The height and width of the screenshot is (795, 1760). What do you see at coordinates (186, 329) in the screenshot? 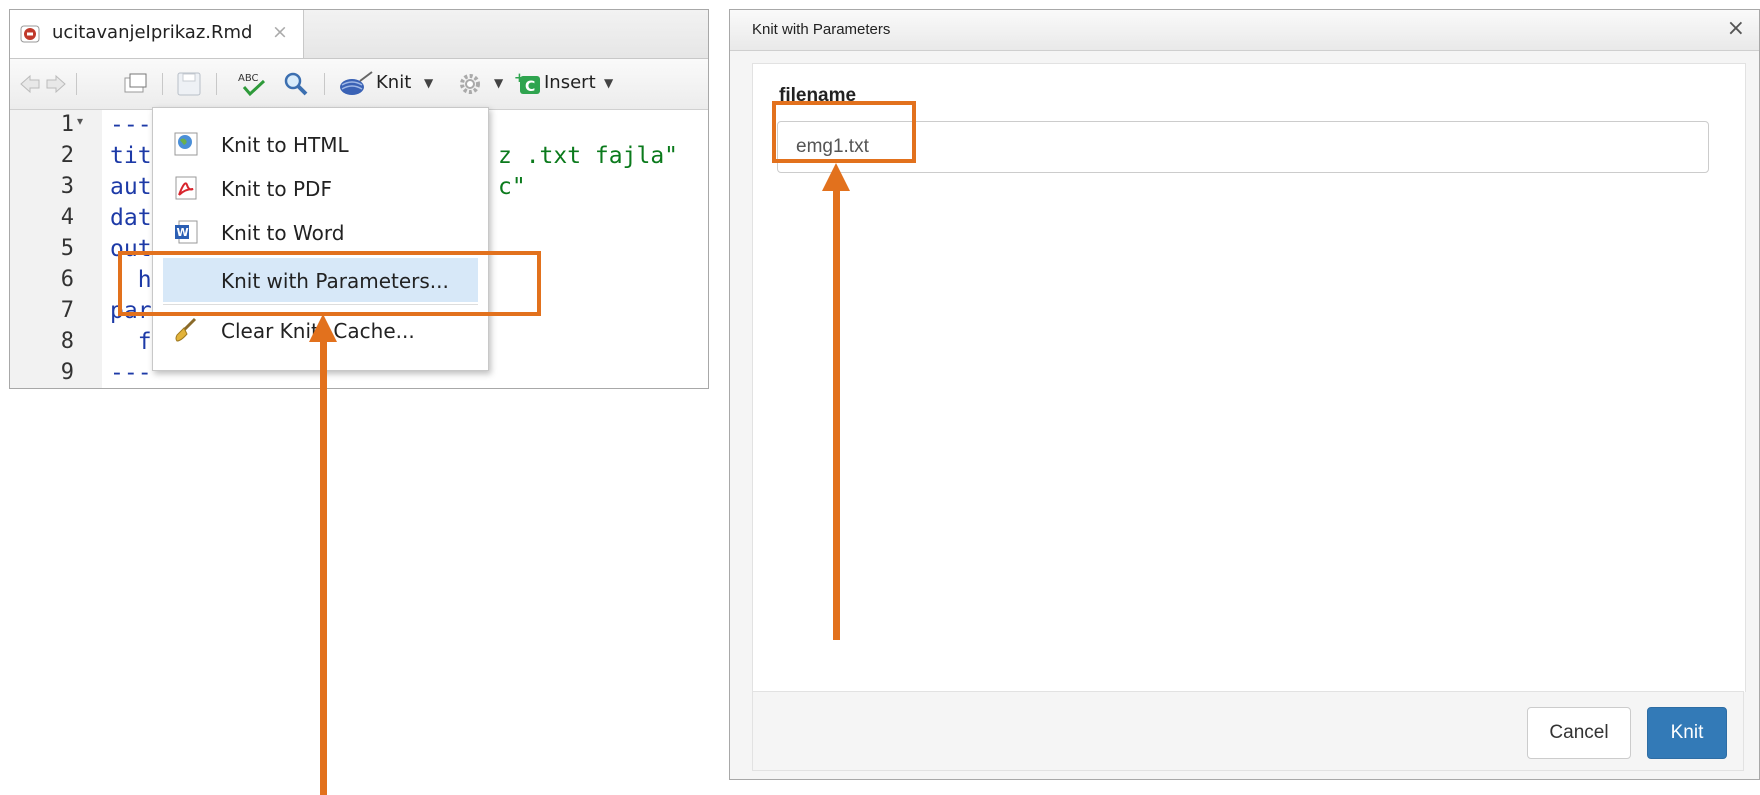
I see `broom-icon` at bounding box center [186, 329].